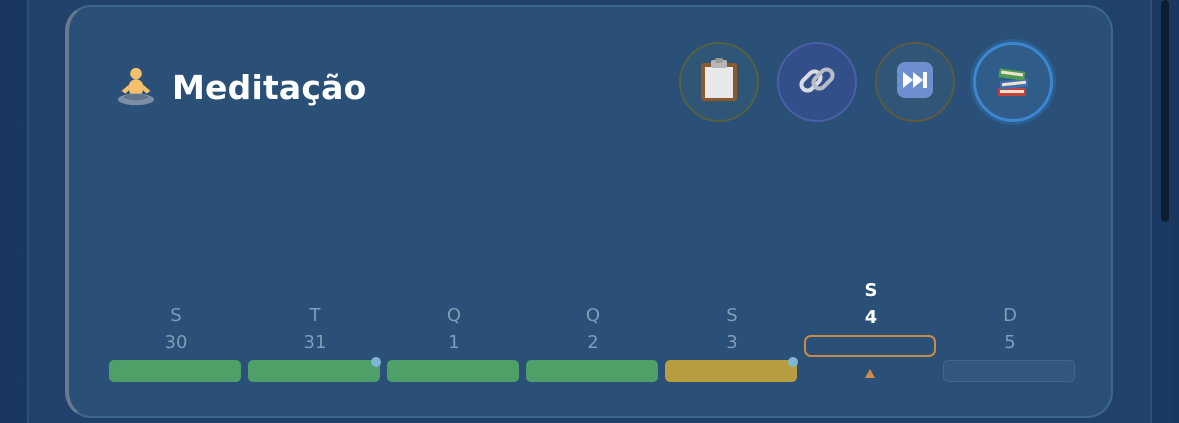 The width and height of the screenshot is (1179, 423). What do you see at coordinates (176, 213) in the screenshot?
I see `day-column: S 30` at bounding box center [176, 213].